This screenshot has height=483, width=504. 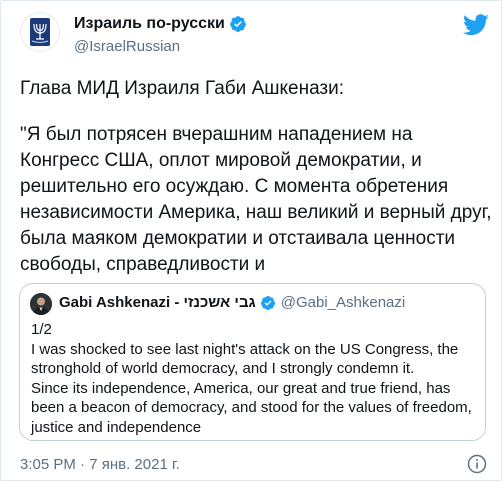 What do you see at coordinates (143, 264) in the screenshot?
I see `tweet-text-line: свободы, справедливости и` at bounding box center [143, 264].